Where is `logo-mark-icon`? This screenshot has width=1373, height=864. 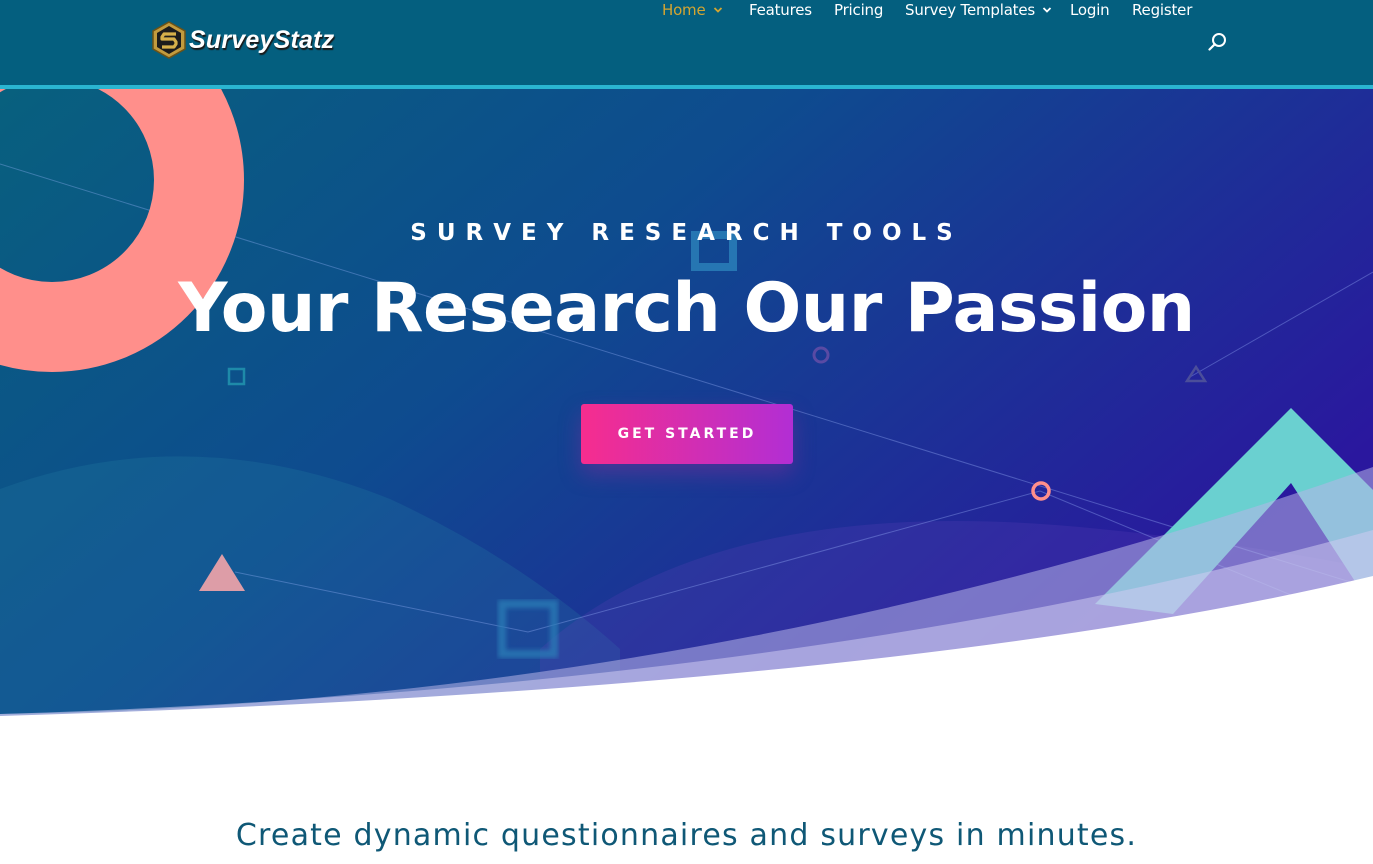
logo-mark-icon is located at coordinates (169, 40).